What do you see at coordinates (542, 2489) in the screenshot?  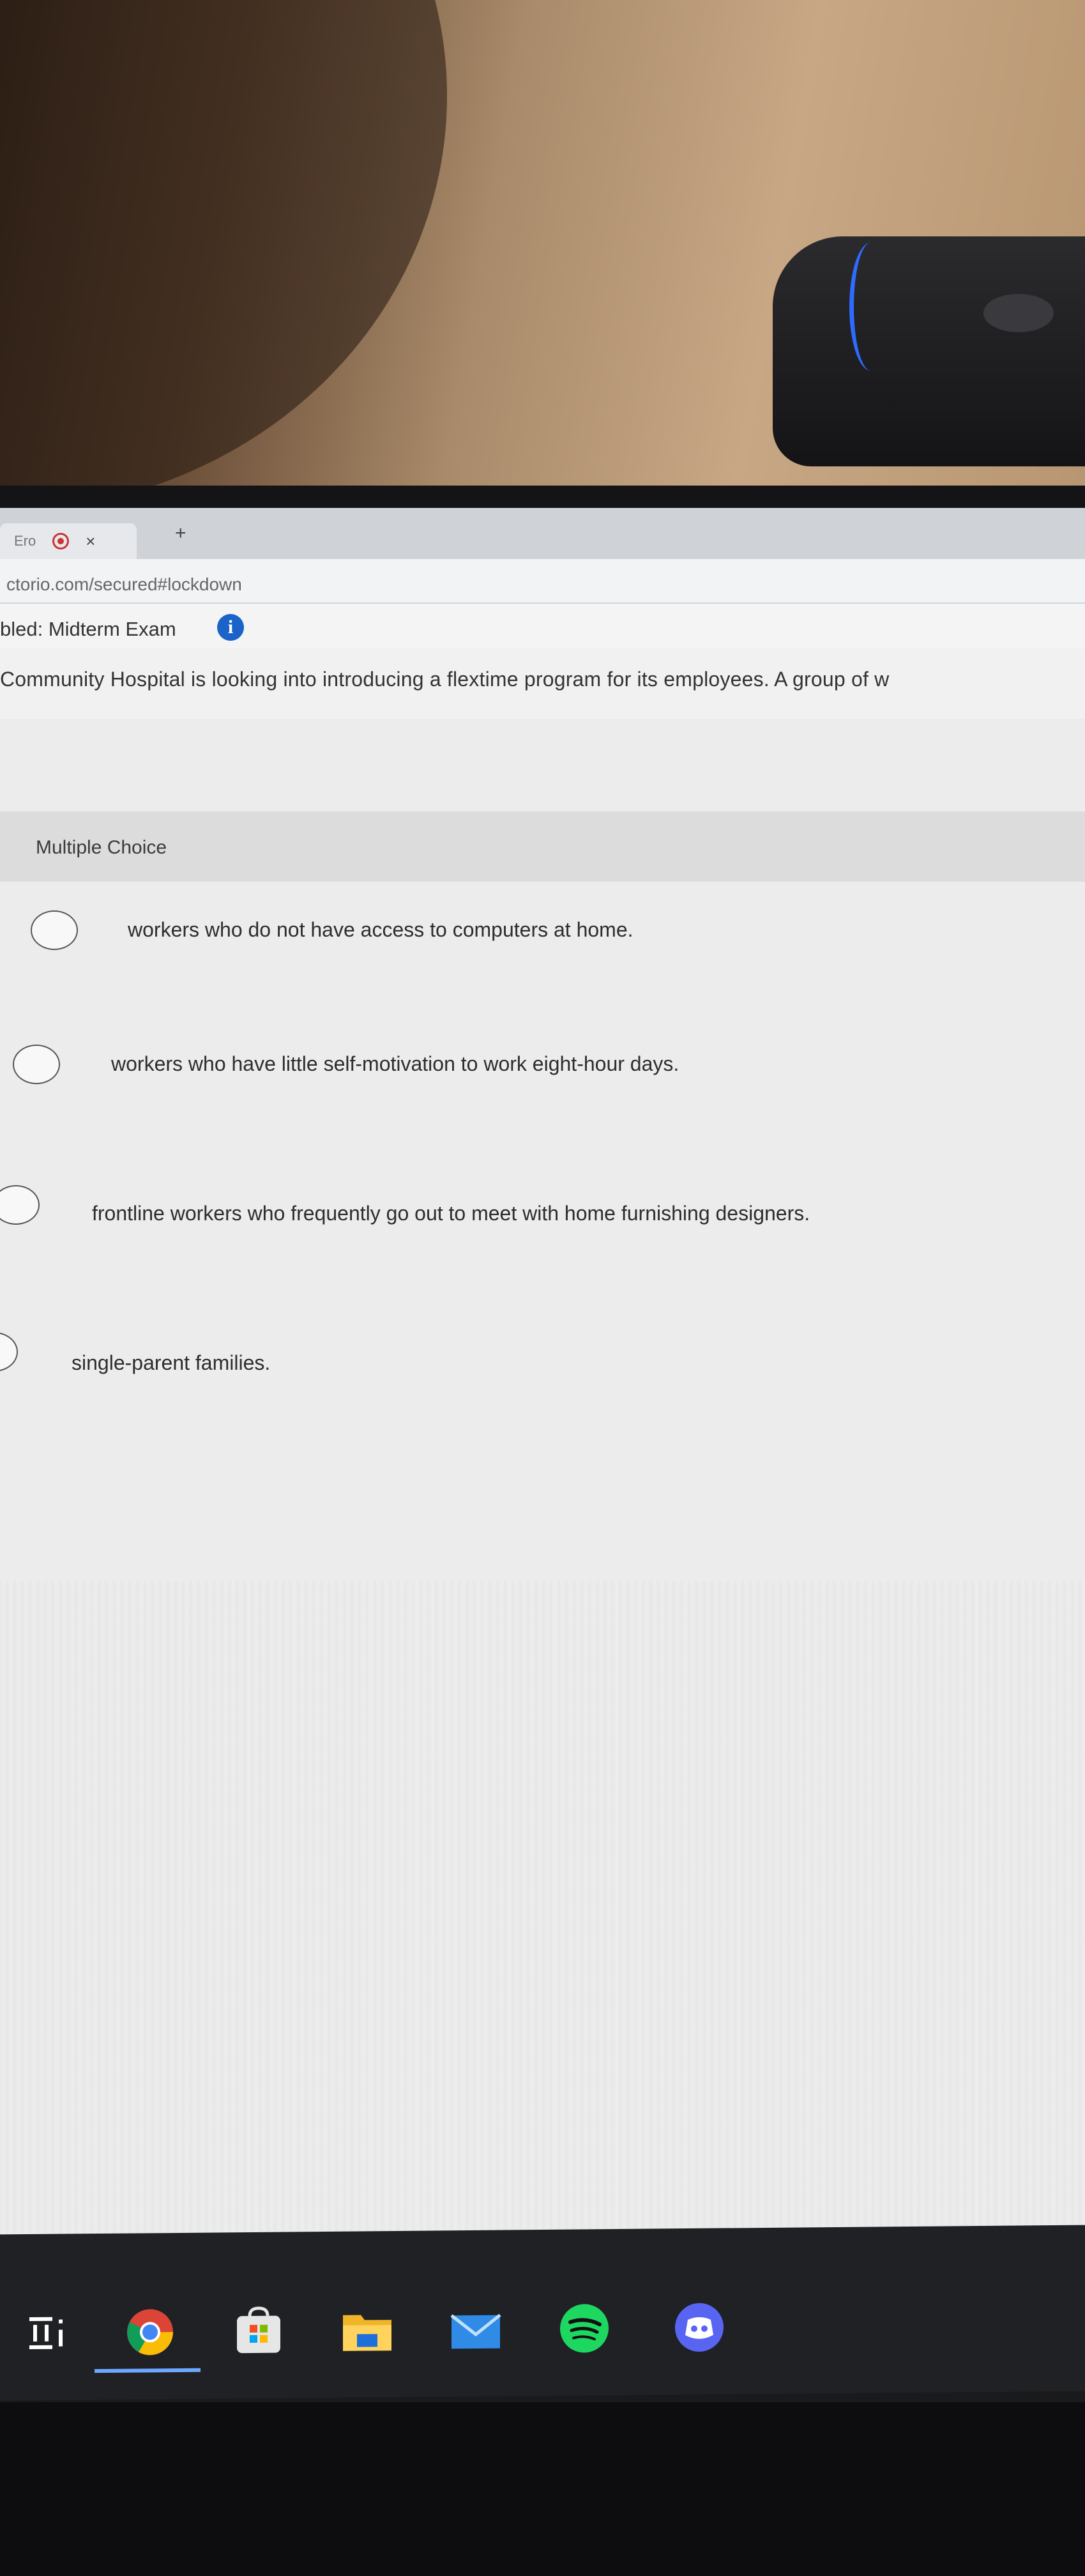 I see `desk-foreground` at bounding box center [542, 2489].